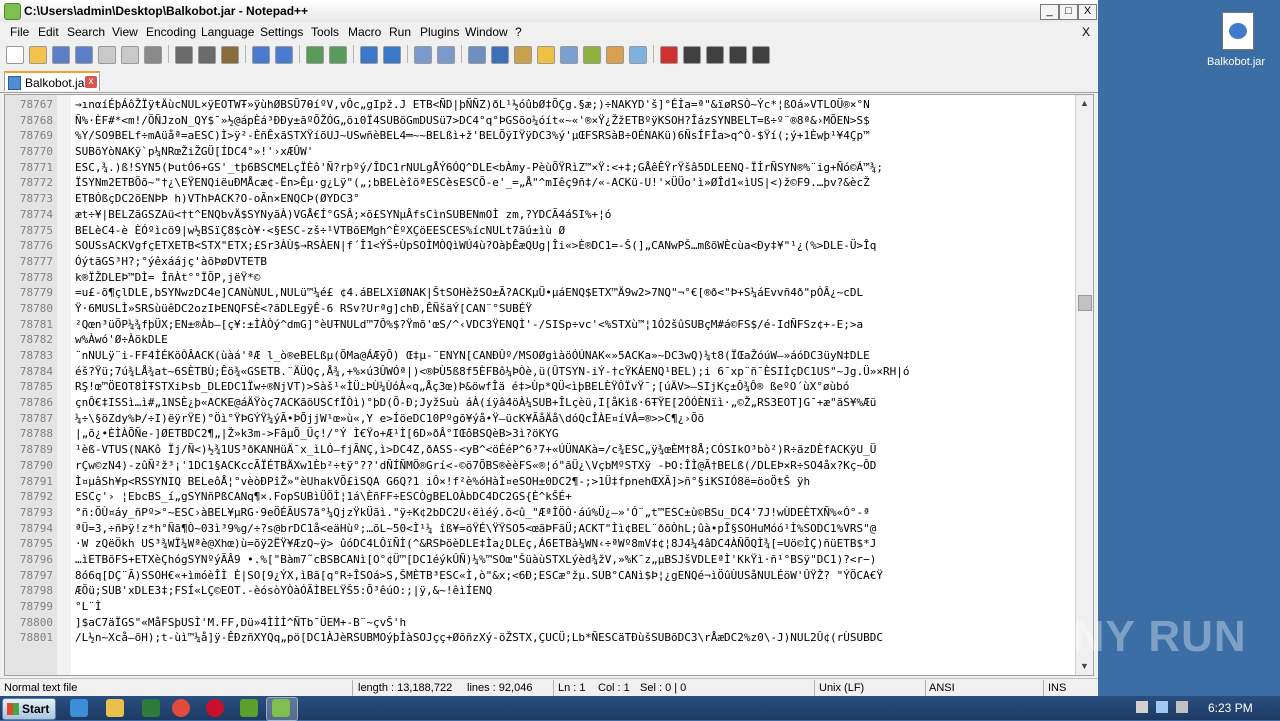 The width and height of the screenshot is (1280, 721). What do you see at coordinates (369, 55) in the screenshot?
I see `zoom-in-icon` at bounding box center [369, 55].